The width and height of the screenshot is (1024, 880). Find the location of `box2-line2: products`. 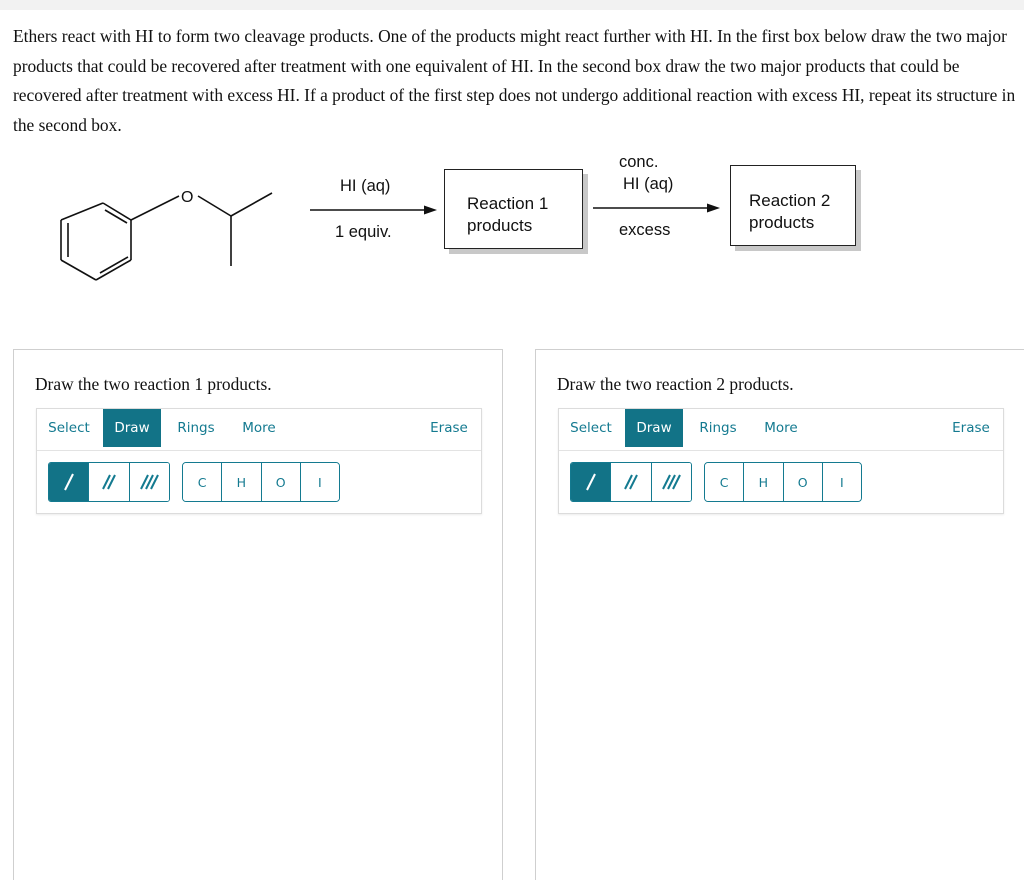

box2-line2: products is located at coordinates (782, 222).